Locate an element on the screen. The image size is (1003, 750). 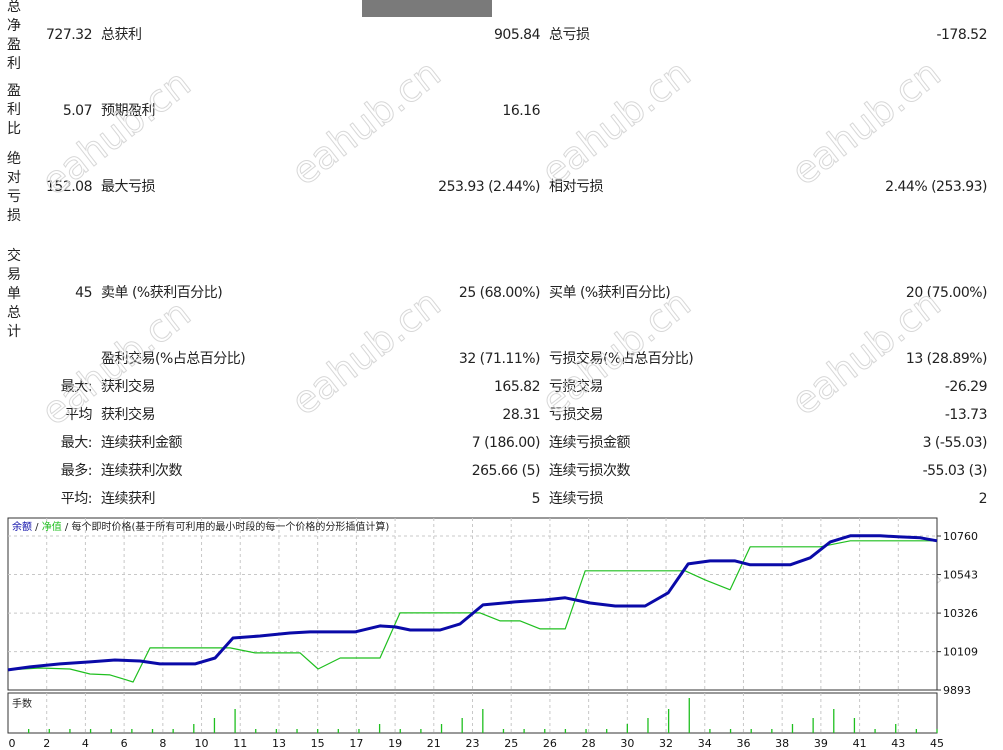
x-tick-label: 43 is located at coordinates (898, 743).